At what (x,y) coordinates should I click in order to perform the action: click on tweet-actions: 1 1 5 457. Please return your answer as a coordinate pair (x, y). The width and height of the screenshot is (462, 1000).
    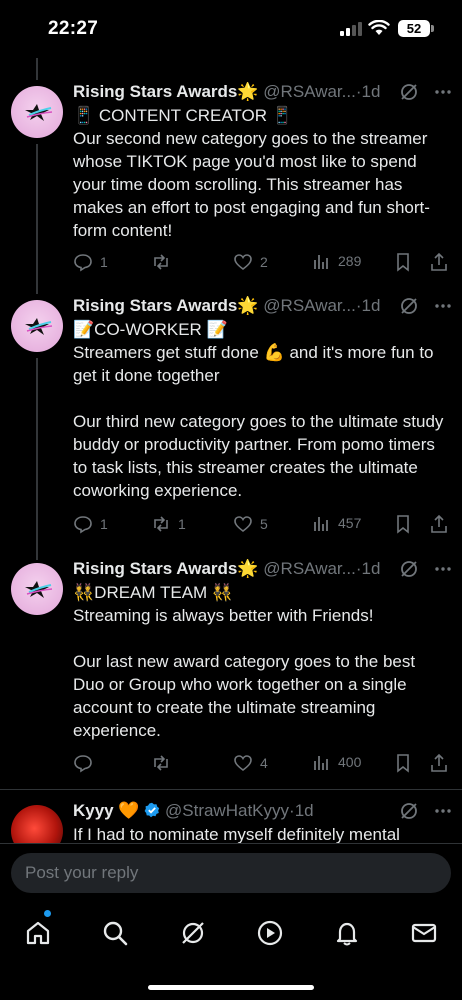
    Looking at the image, I should click on (263, 525).